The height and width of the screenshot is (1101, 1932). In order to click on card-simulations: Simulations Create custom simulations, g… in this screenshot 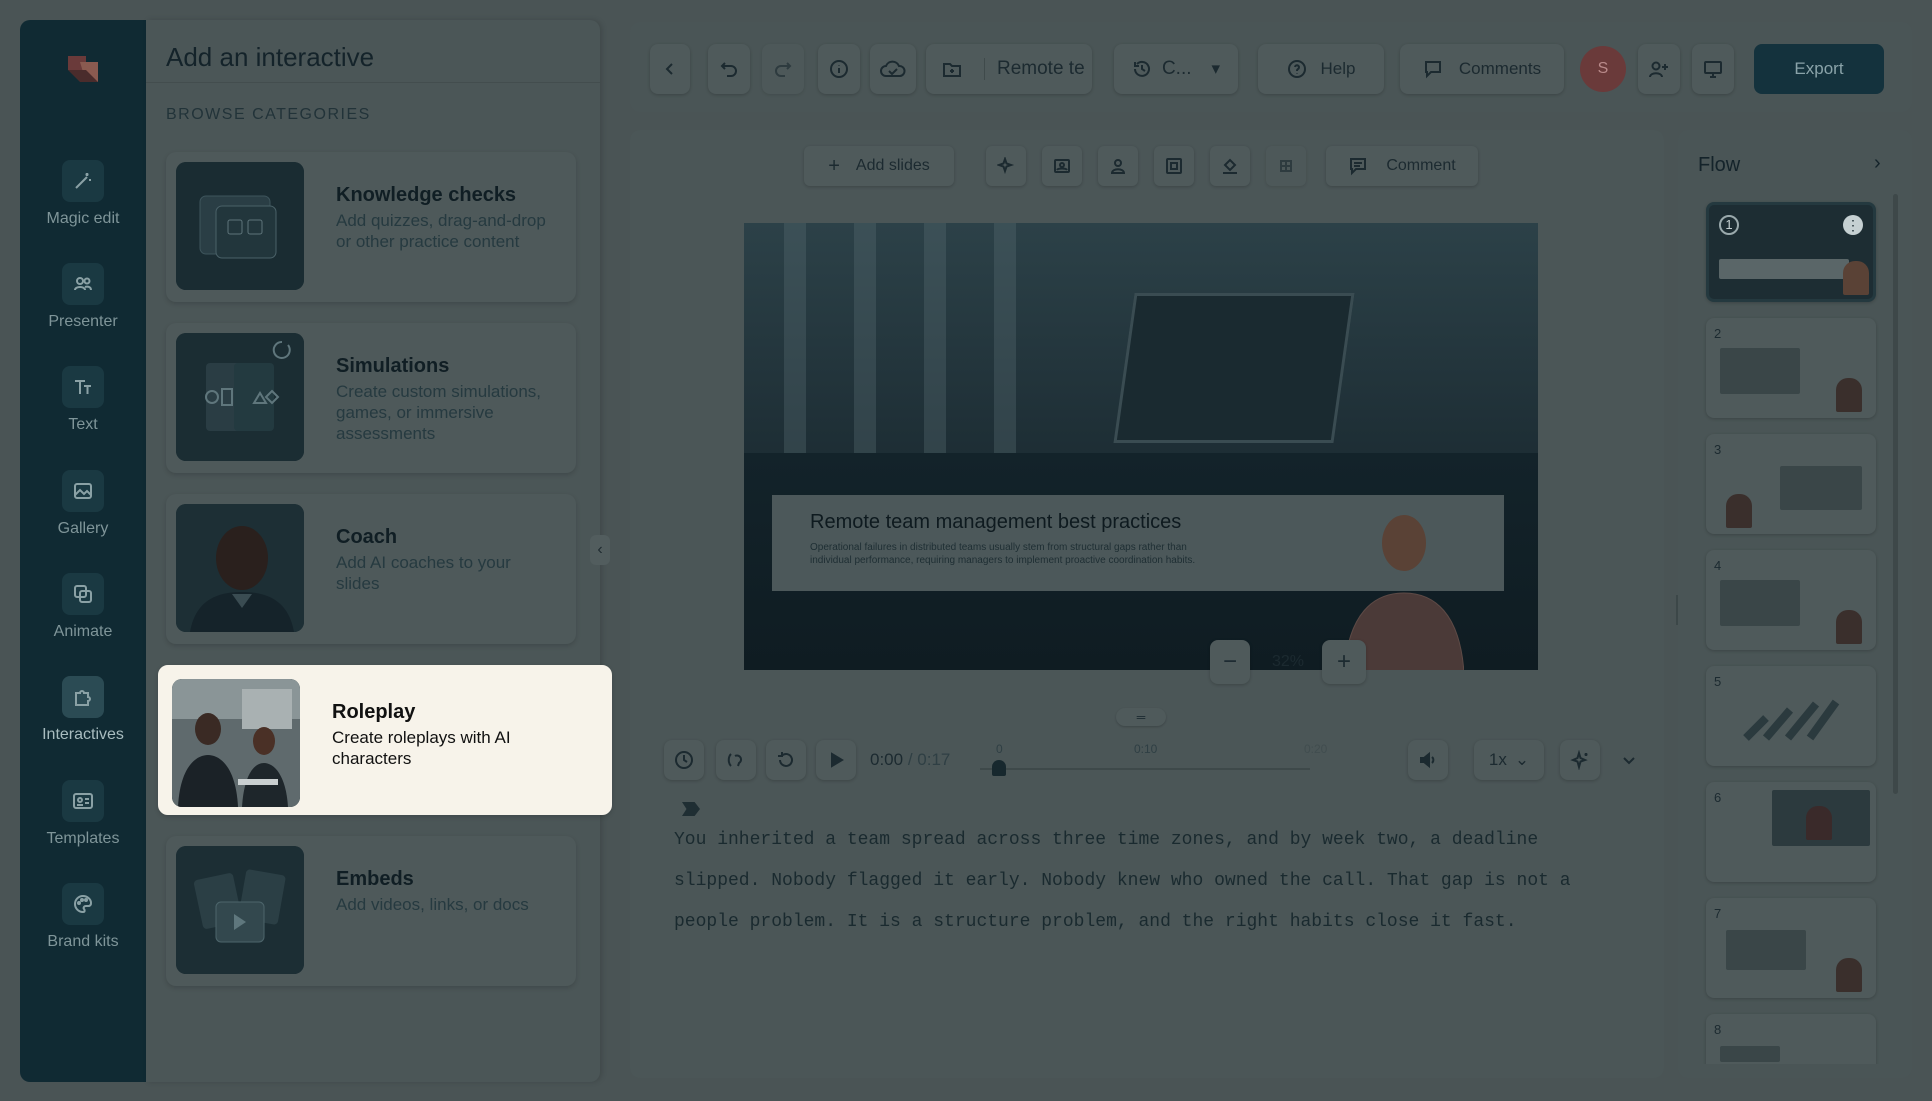, I will do `click(371, 398)`.